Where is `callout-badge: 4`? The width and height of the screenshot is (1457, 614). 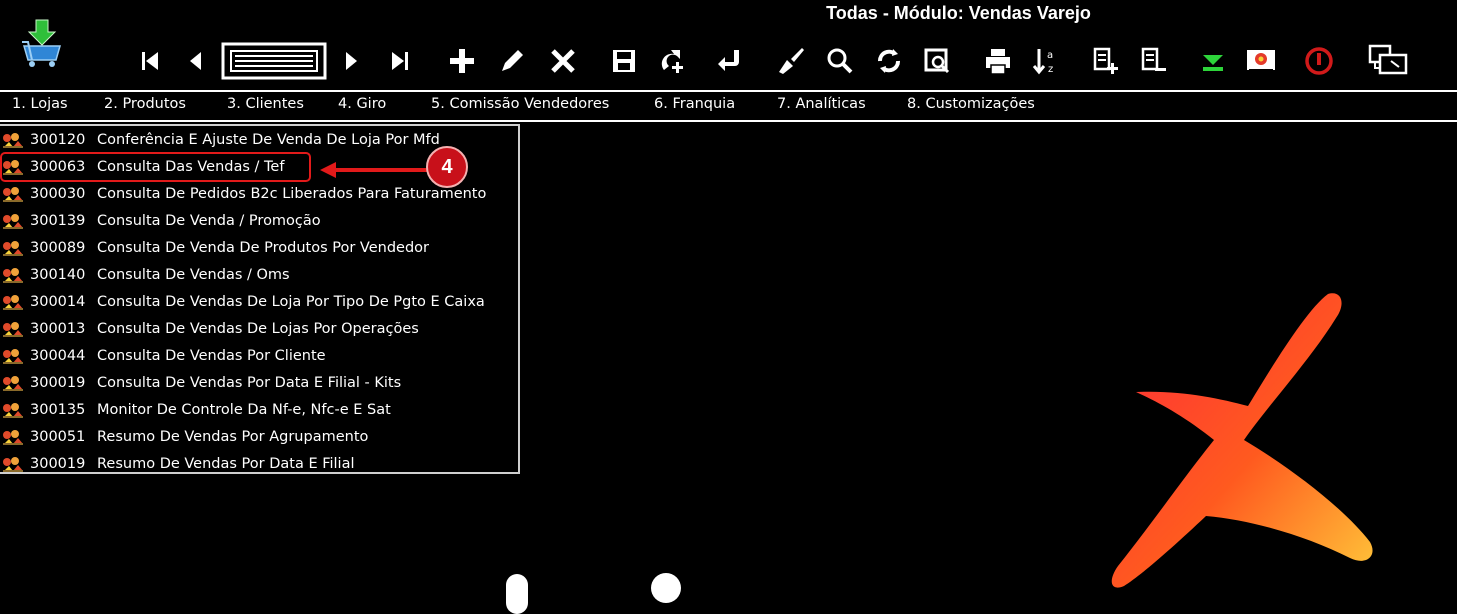 callout-badge: 4 is located at coordinates (447, 167).